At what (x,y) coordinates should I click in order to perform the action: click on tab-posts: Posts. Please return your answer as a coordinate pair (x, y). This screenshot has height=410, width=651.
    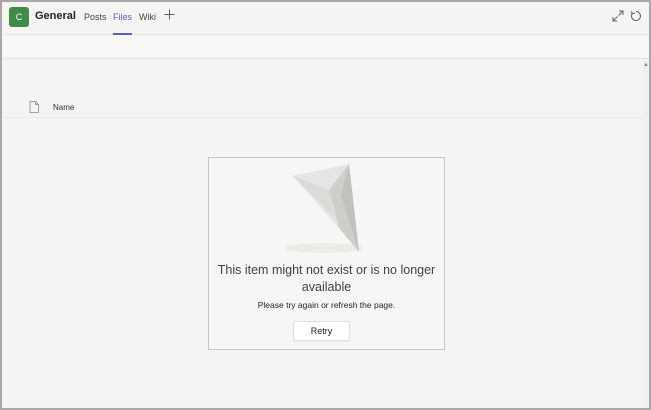
    Looking at the image, I should click on (95, 23).